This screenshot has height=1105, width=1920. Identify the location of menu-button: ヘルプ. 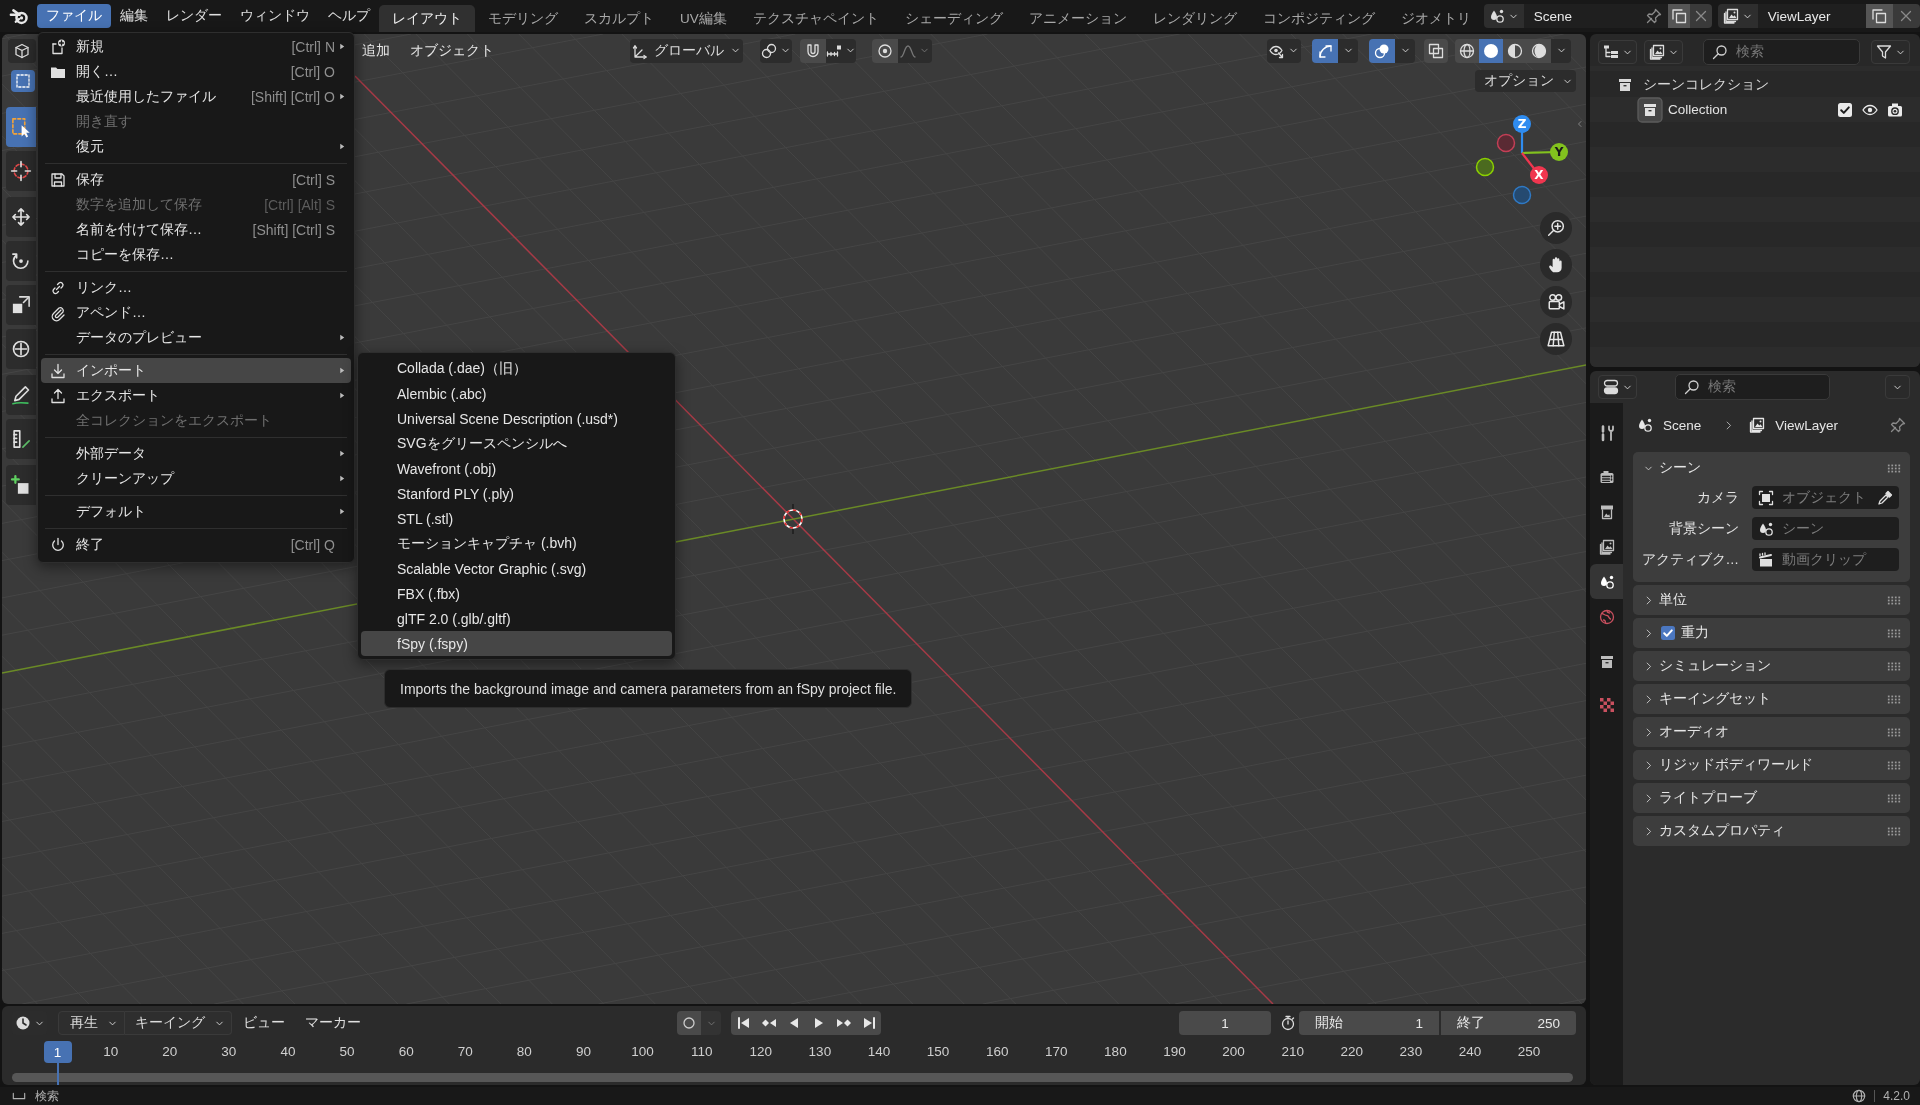
(349, 16).